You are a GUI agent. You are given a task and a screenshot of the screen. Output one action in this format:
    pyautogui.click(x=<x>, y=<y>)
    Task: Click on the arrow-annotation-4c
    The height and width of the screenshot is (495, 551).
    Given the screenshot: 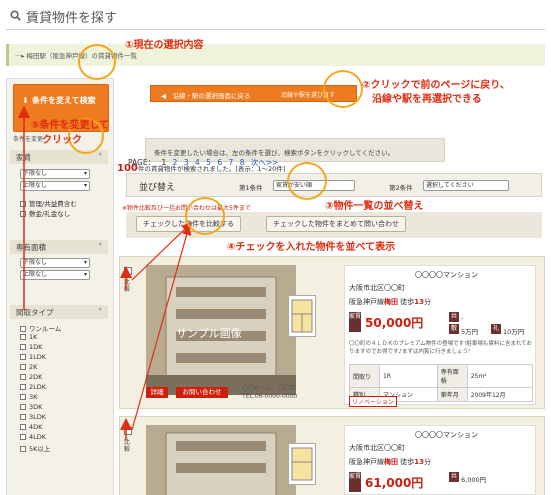 What is the action you would take?
    pyautogui.click(x=161, y=251)
    